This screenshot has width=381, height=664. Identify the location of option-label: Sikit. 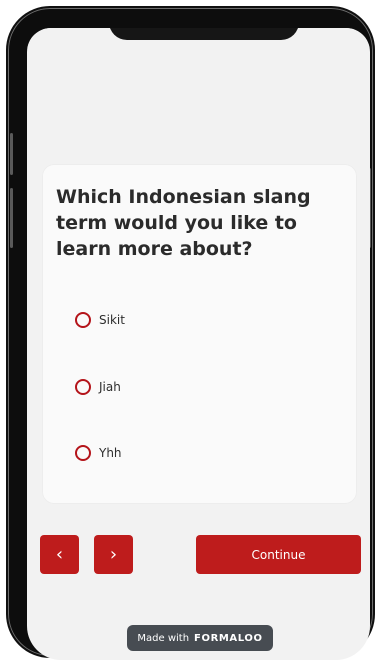
(112, 320).